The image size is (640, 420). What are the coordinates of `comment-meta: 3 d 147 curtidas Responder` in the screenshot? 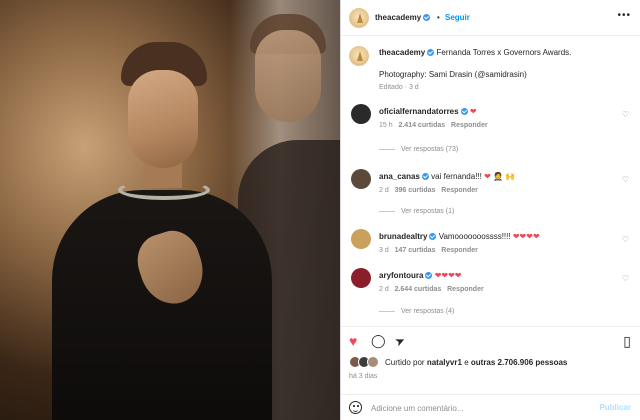 It's located at (428, 250).